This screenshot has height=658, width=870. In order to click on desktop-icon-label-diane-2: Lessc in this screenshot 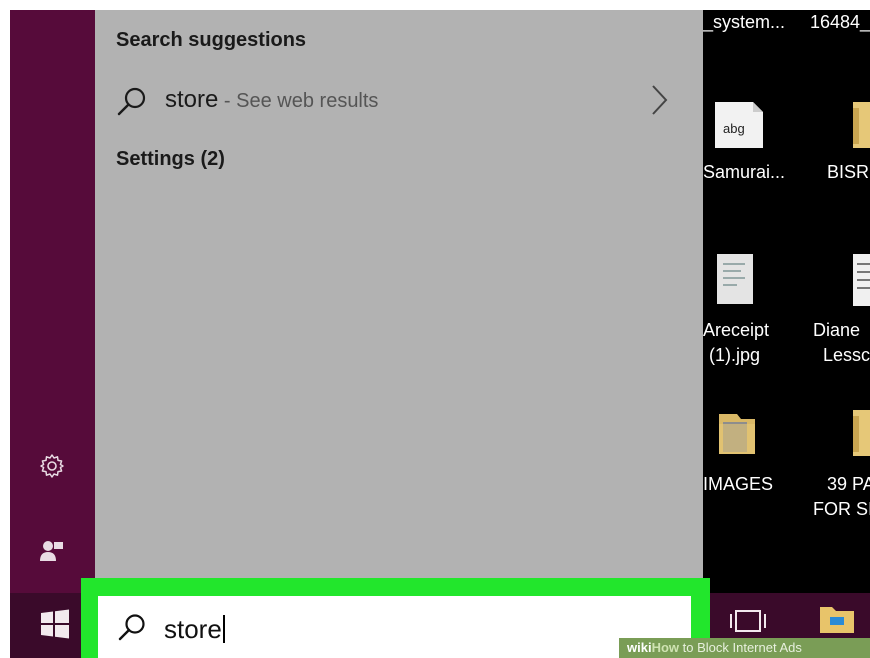, I will do `click(846, 355)`.